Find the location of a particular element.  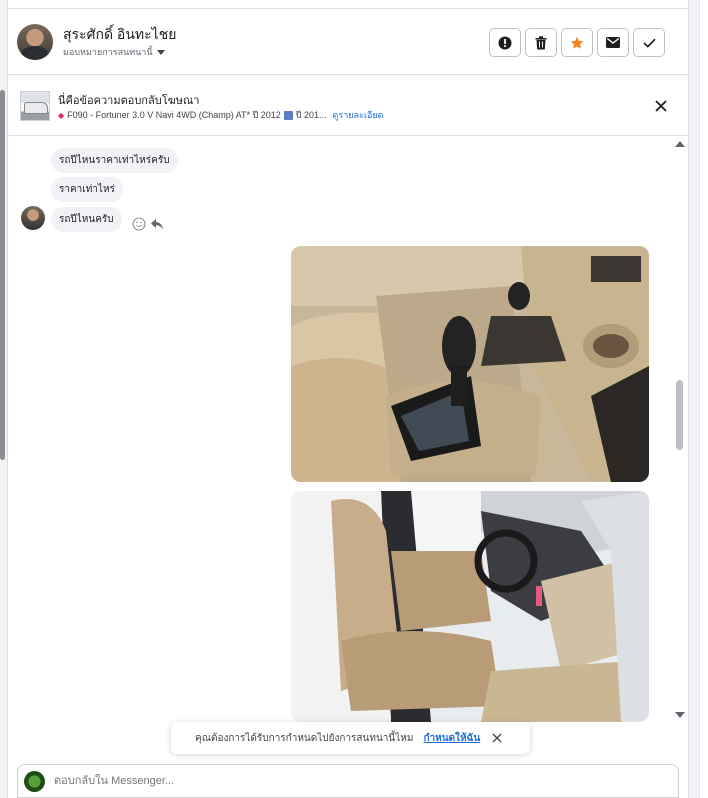

assign-label: มอบหมายการสนทนานี้ is located at coordinates (108, 52).